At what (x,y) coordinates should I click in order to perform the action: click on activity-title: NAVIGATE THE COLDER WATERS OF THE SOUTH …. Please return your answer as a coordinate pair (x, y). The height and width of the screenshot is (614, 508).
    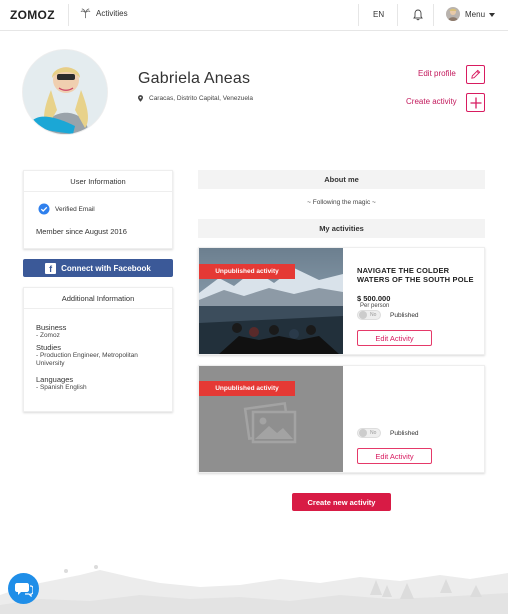
    Looking at the image, I should click on (417, 275).